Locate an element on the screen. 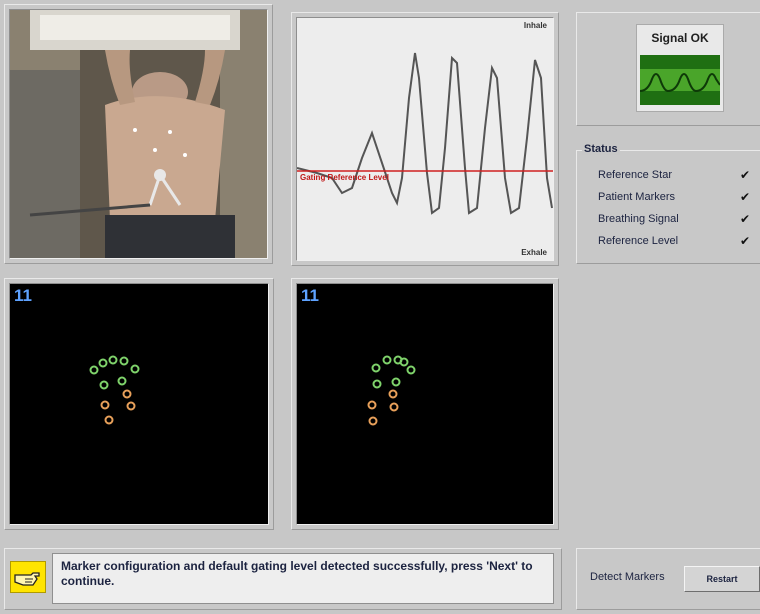  right-camera-panel: 11 is located at coordinates (425, 404).